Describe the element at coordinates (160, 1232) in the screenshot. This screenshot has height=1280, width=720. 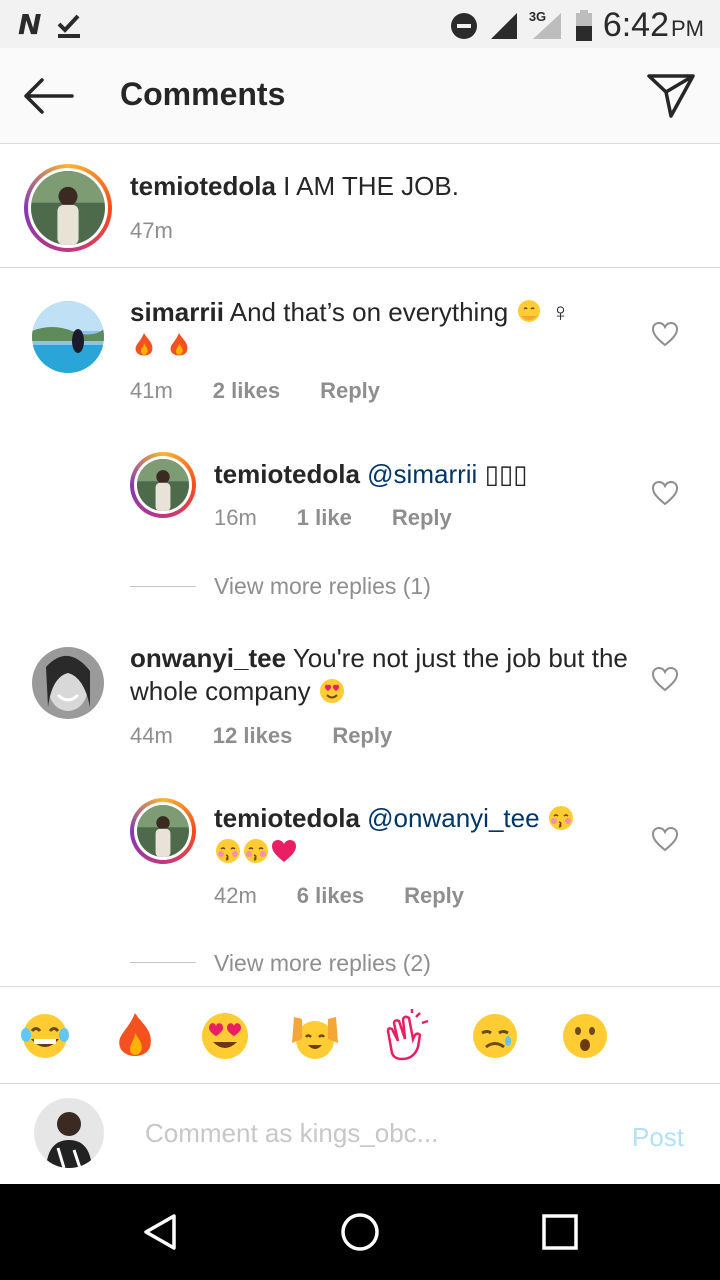
I see `nav-back-icon` at that location.